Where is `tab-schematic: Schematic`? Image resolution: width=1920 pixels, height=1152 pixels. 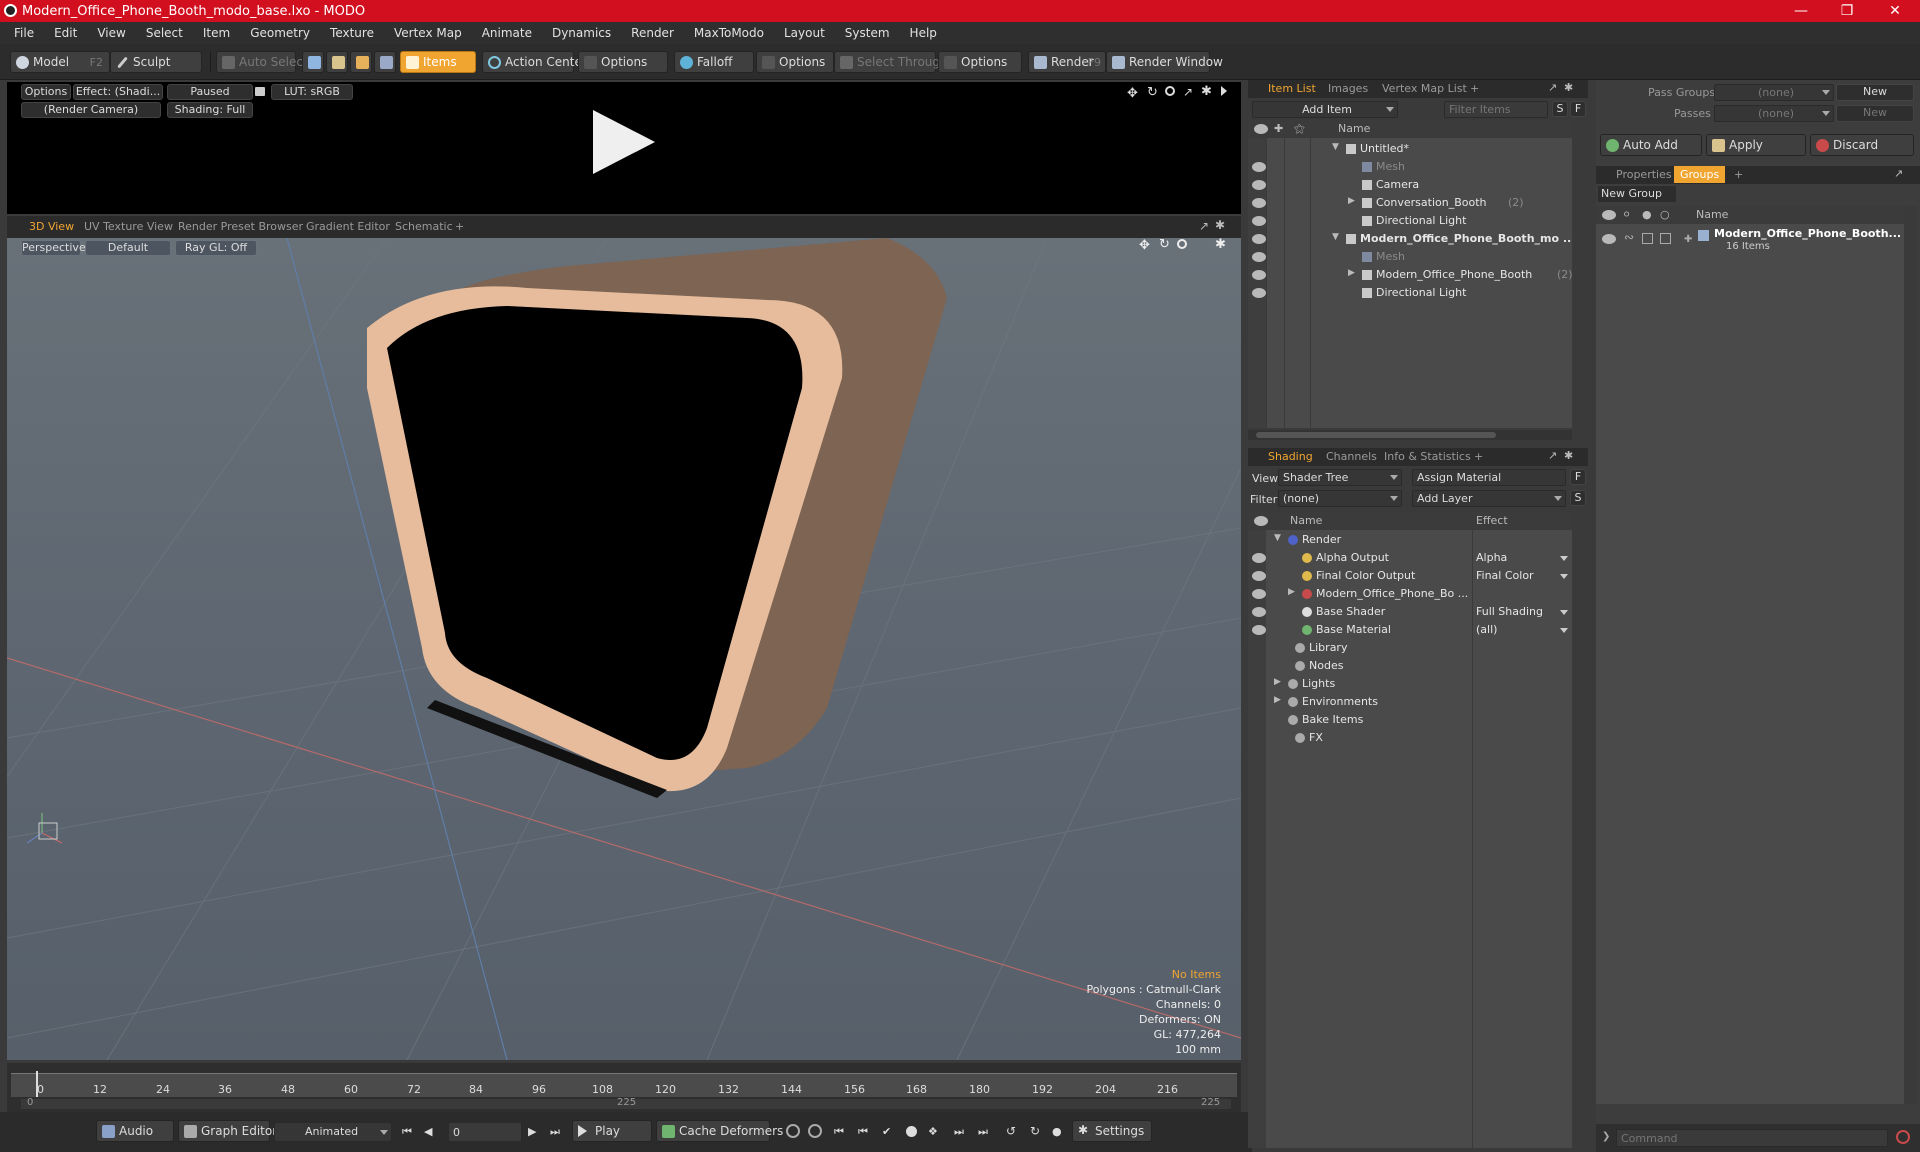 tab-schematic: Schematic is located at coordinates (424, 226).